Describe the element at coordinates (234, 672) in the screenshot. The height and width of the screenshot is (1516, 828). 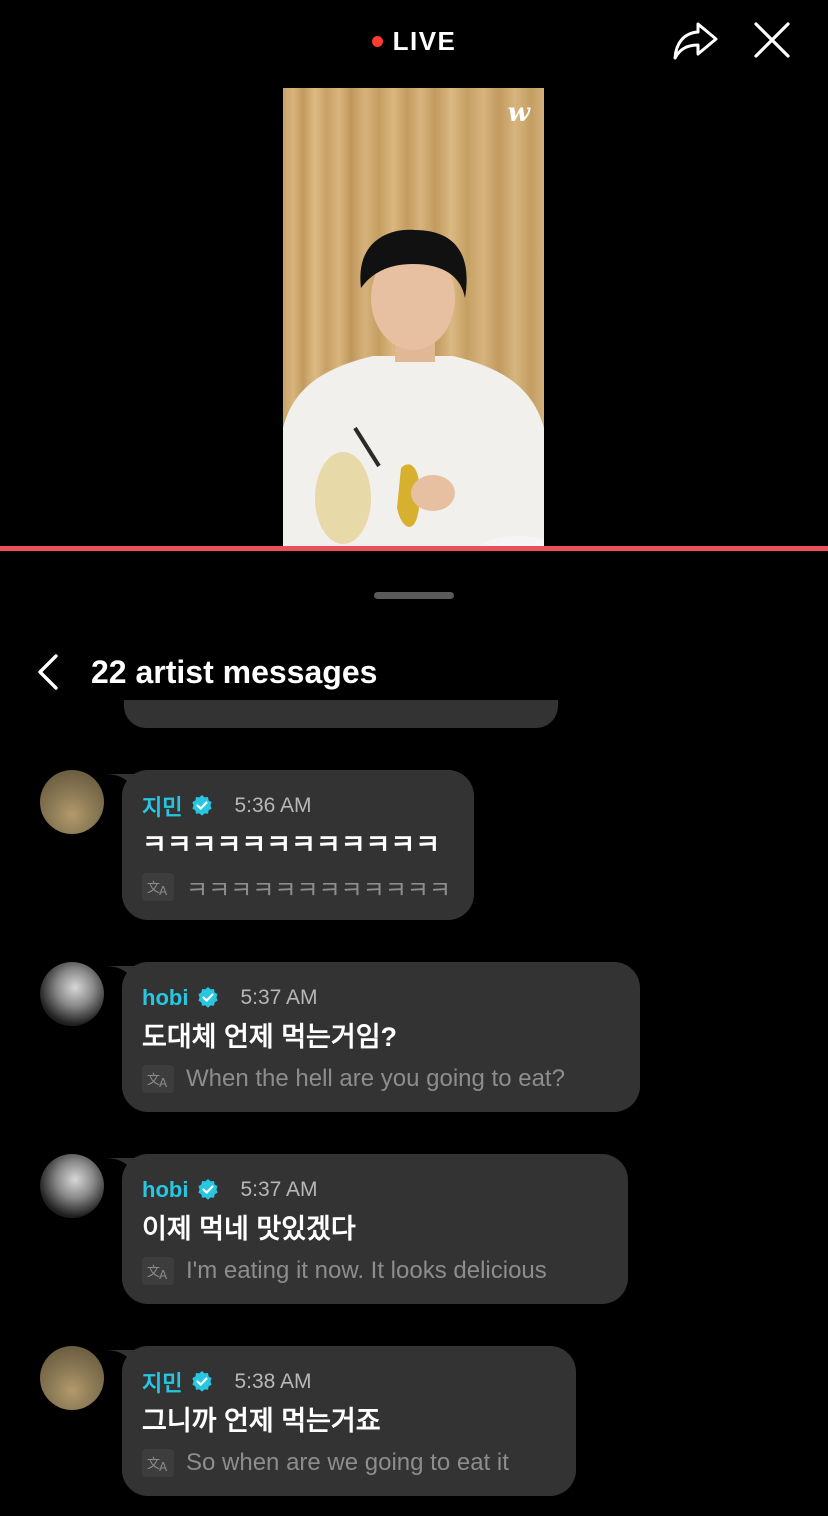
I see `panel-title: 22 artist messages` at that location.